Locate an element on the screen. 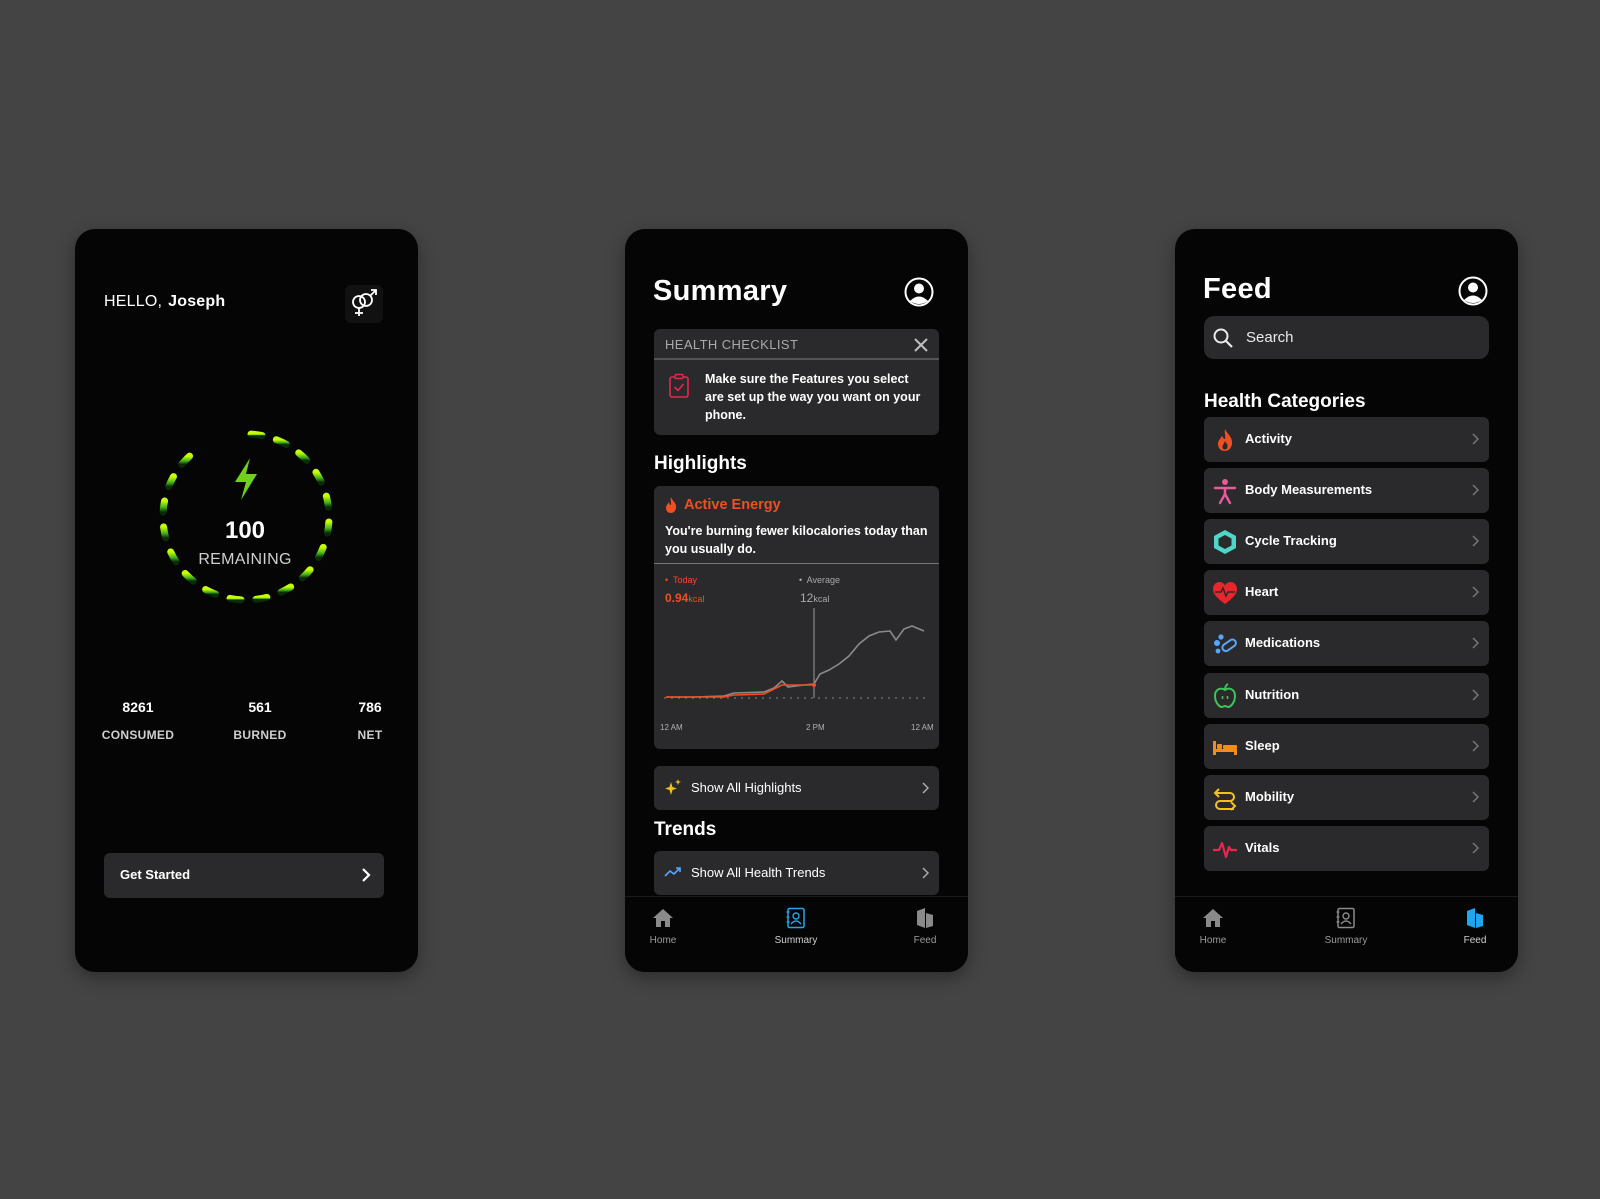 Image resolution: width=1600 pixels, height=1199 pixels. home-icon is located at coordinates (663, 918).